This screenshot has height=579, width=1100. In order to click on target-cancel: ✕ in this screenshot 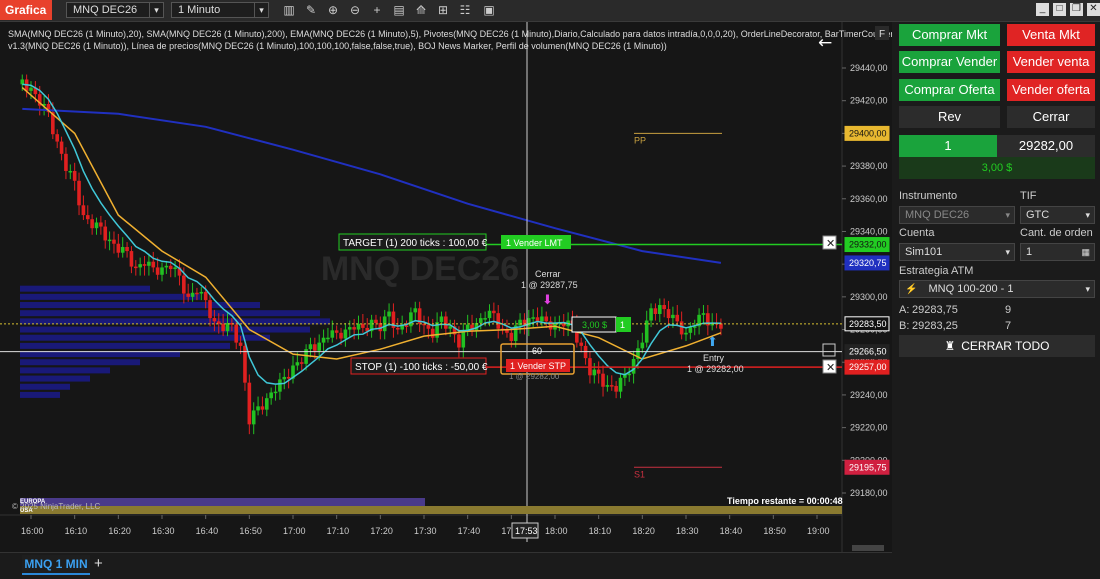, I will do `click(829, 242)`.